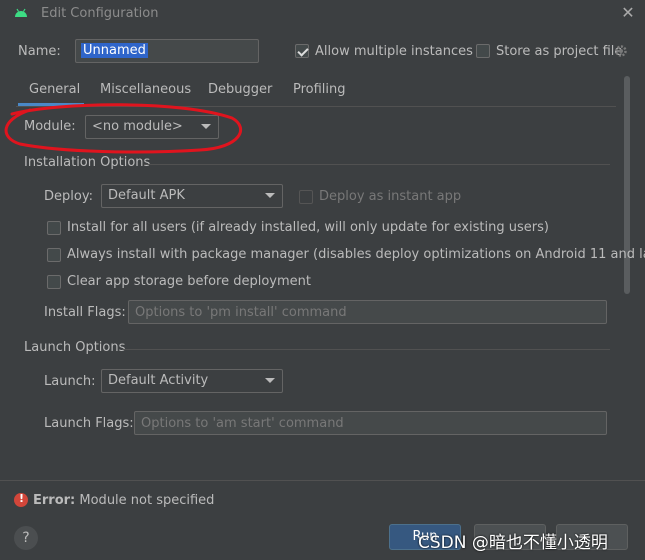  Describe the element at coordinates (89, 423) in the screenshot. I see `launch-flags-label: Launch Flags:` at that location.